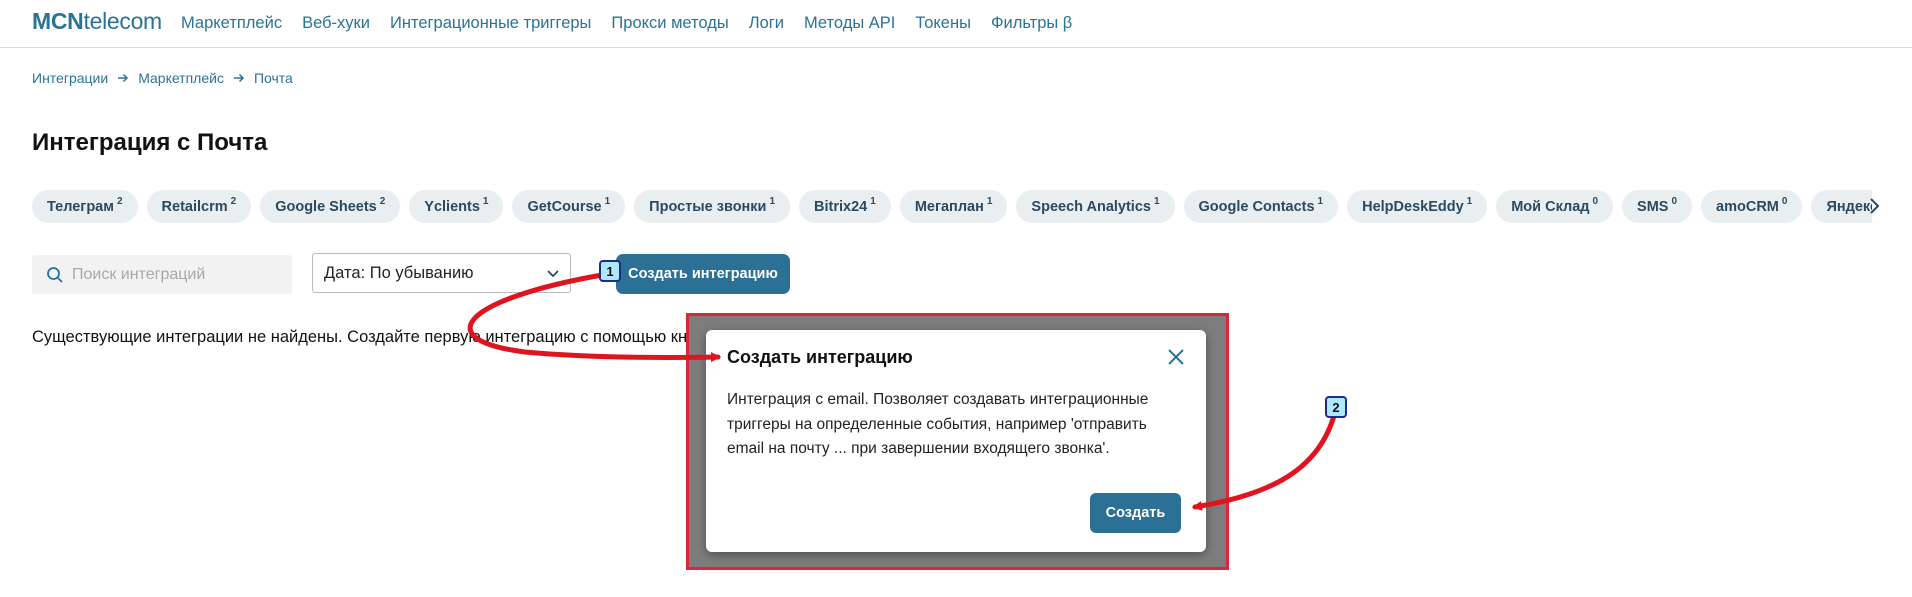 The image size is (1912, 597). I want to click on sort-select: Дата: По убыванию, so click(441, 273).